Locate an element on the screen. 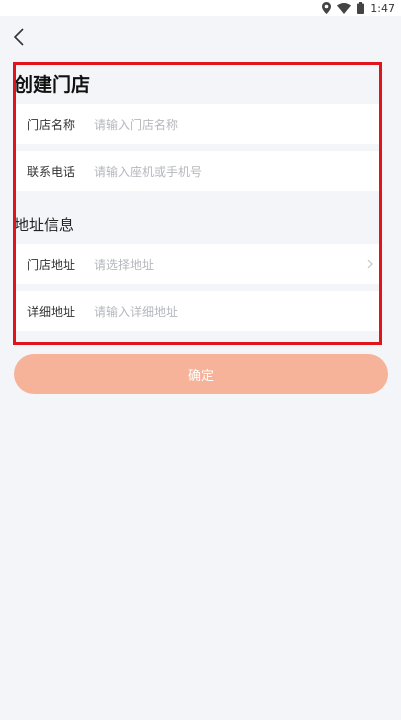 This screenshot has width=401, height=720. battery-icon is located at coordinates (361, 8).